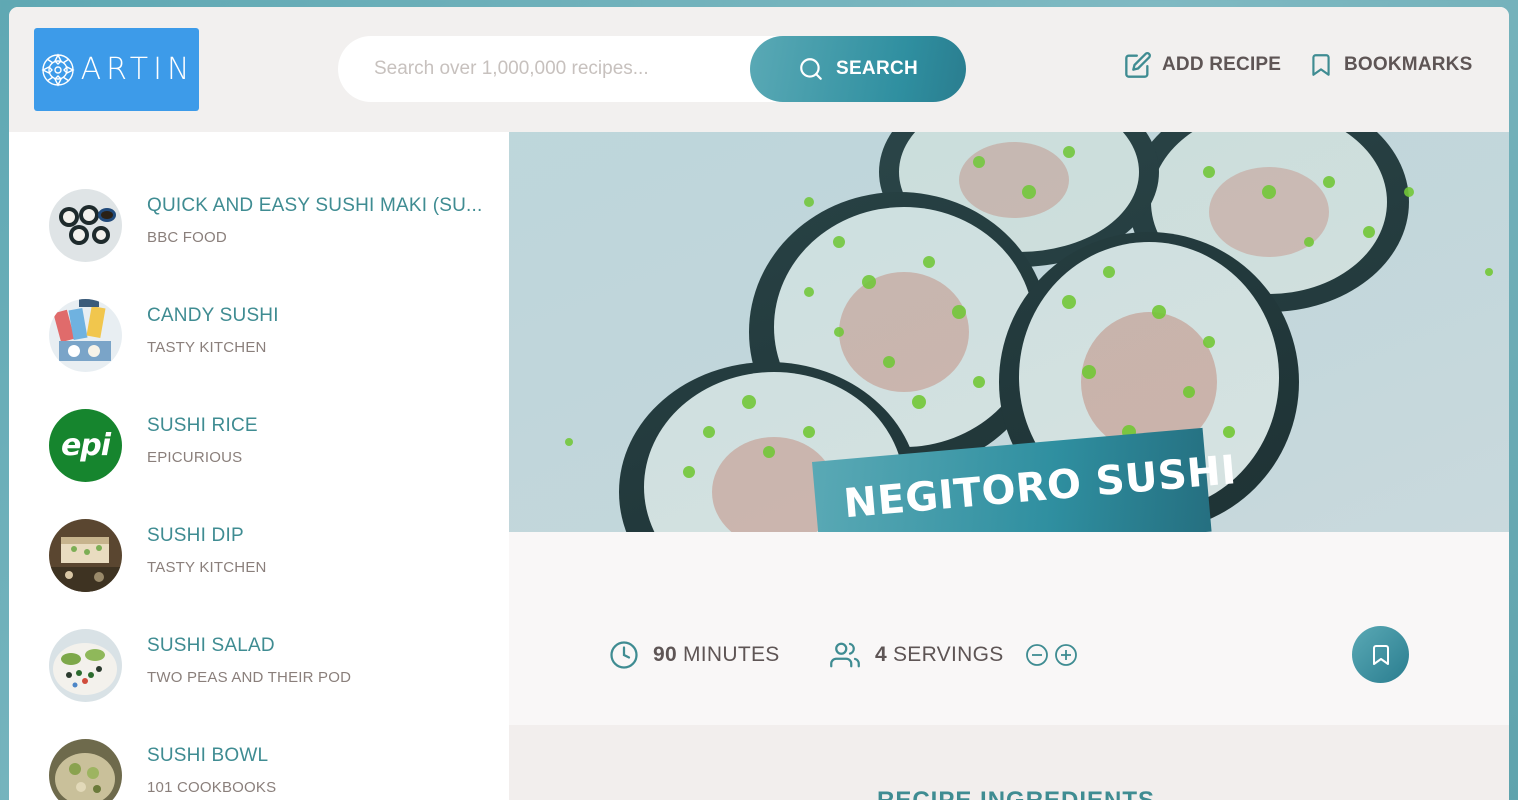  What do you see at coordinates (269, 769) in the screenshot?
I see `result-item: SUSHI BOWL 101 COOKBOOKS` at bounding box center [269, 769].